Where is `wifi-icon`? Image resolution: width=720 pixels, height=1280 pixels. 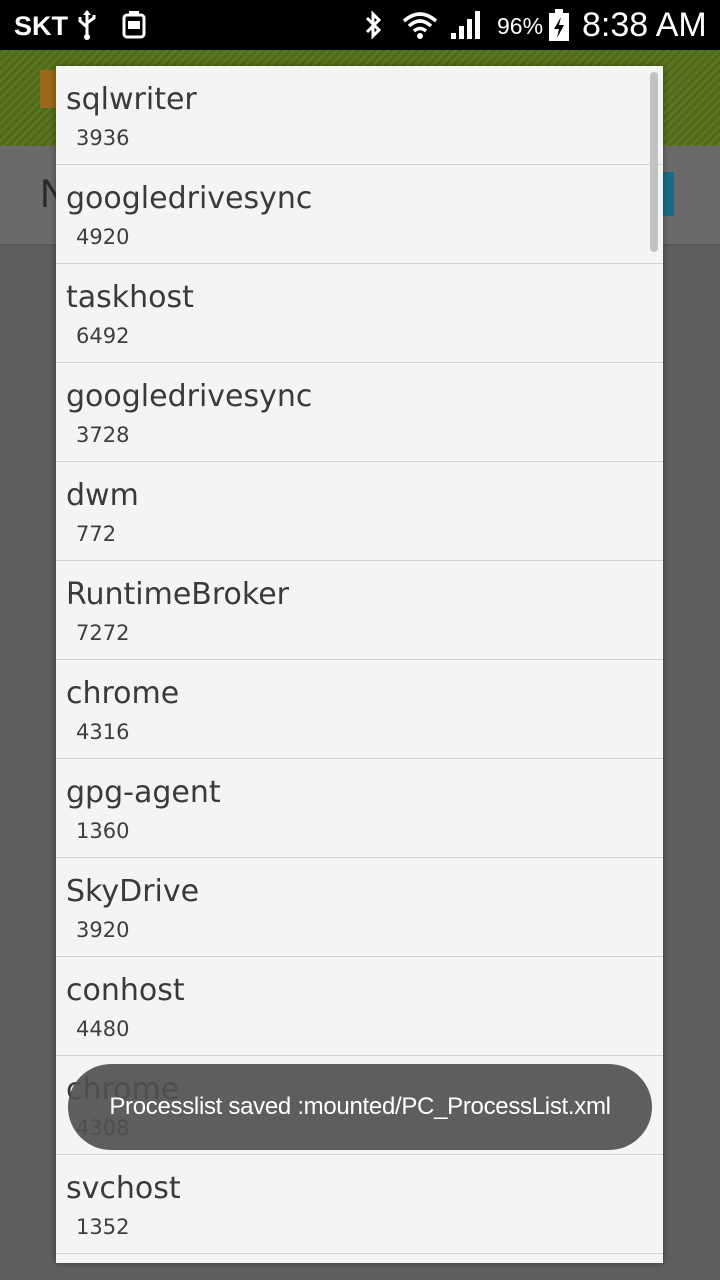
wifi-icon is located at coordinates (420, 25).